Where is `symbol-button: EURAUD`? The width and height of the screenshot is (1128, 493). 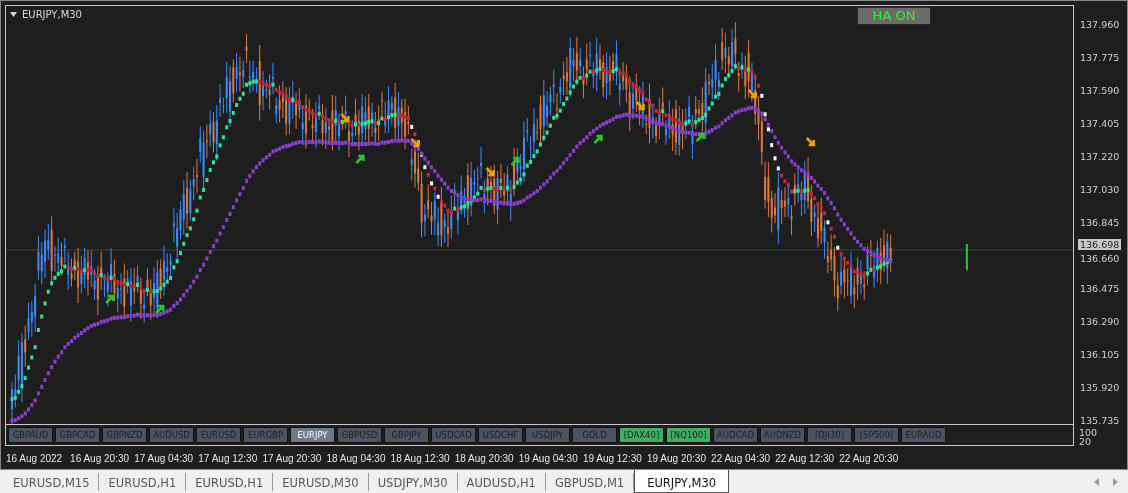 symbol-button: EURAUD is located at coordinates (923, 435).